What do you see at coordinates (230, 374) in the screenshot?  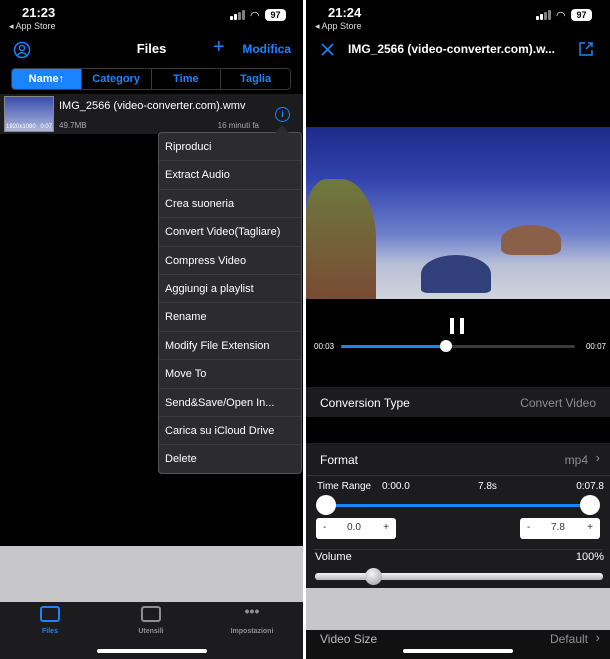 I see `menu-item-move-to: Move To` at bounding box center [230, 374].